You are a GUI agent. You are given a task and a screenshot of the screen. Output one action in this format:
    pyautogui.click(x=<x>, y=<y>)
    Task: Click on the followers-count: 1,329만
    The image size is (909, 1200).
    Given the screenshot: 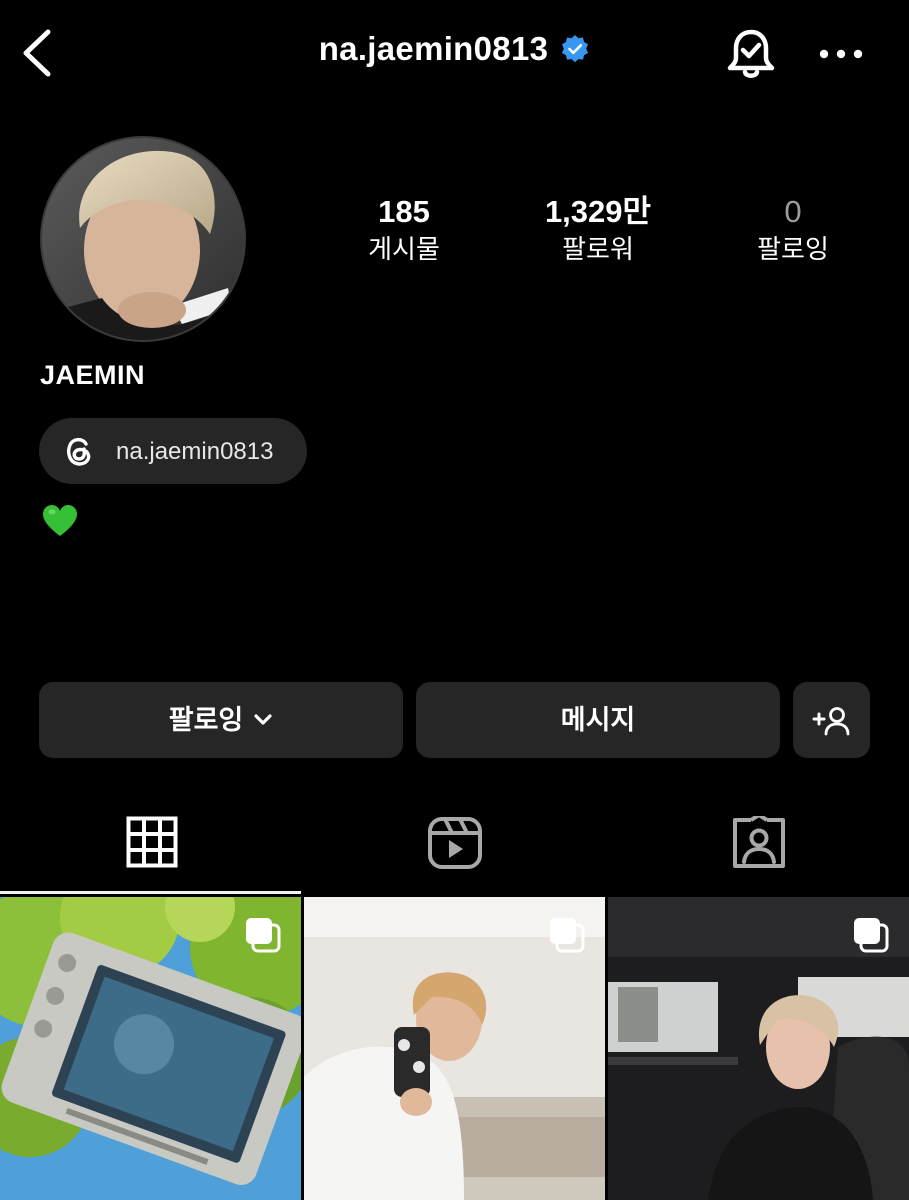 What is the action you would take?
    pyautogui.click(x=598, y=211)
    